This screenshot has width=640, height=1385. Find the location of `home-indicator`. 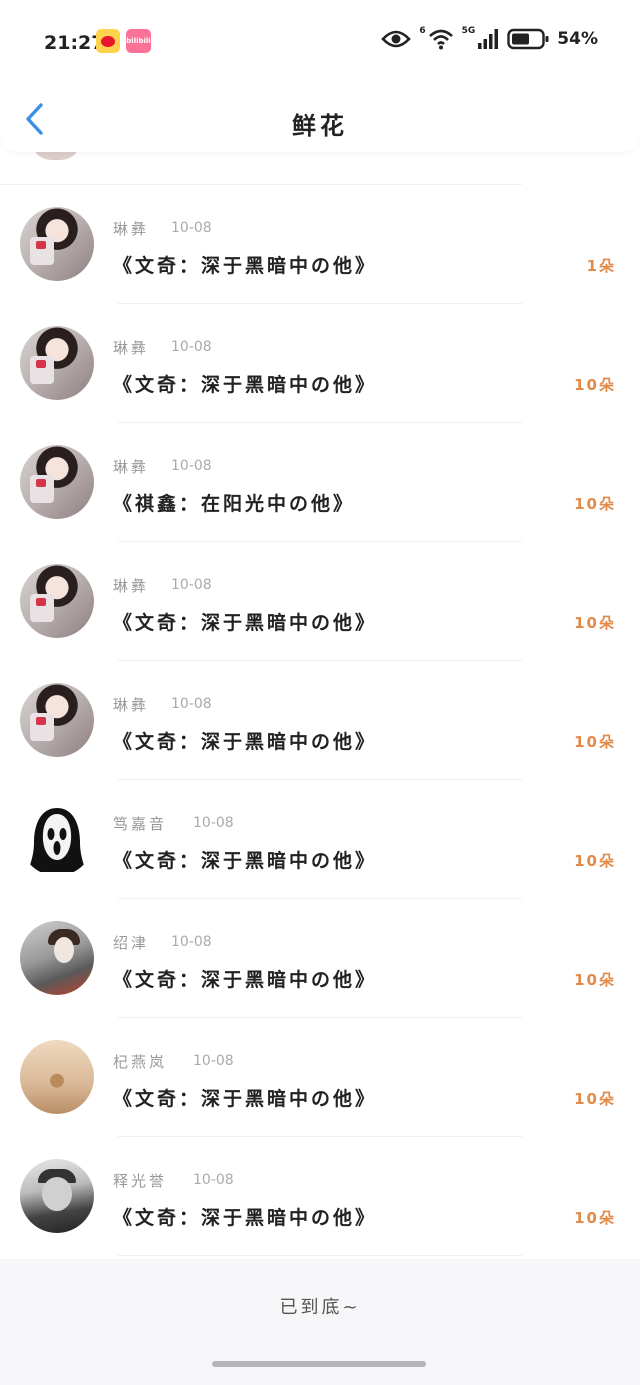

home-indicator is located at coordinates (319, 1364).